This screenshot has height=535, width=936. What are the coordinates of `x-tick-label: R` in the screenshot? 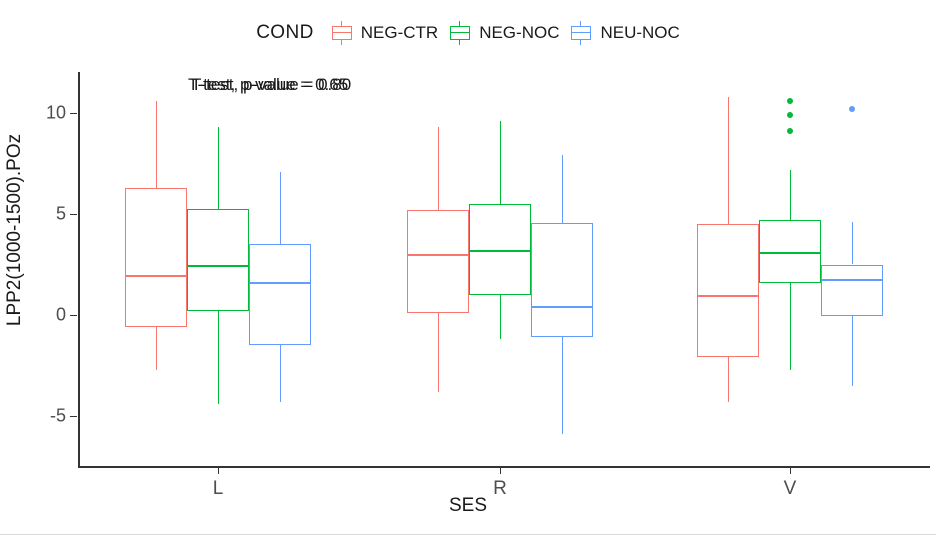 It's located at (500, 488).